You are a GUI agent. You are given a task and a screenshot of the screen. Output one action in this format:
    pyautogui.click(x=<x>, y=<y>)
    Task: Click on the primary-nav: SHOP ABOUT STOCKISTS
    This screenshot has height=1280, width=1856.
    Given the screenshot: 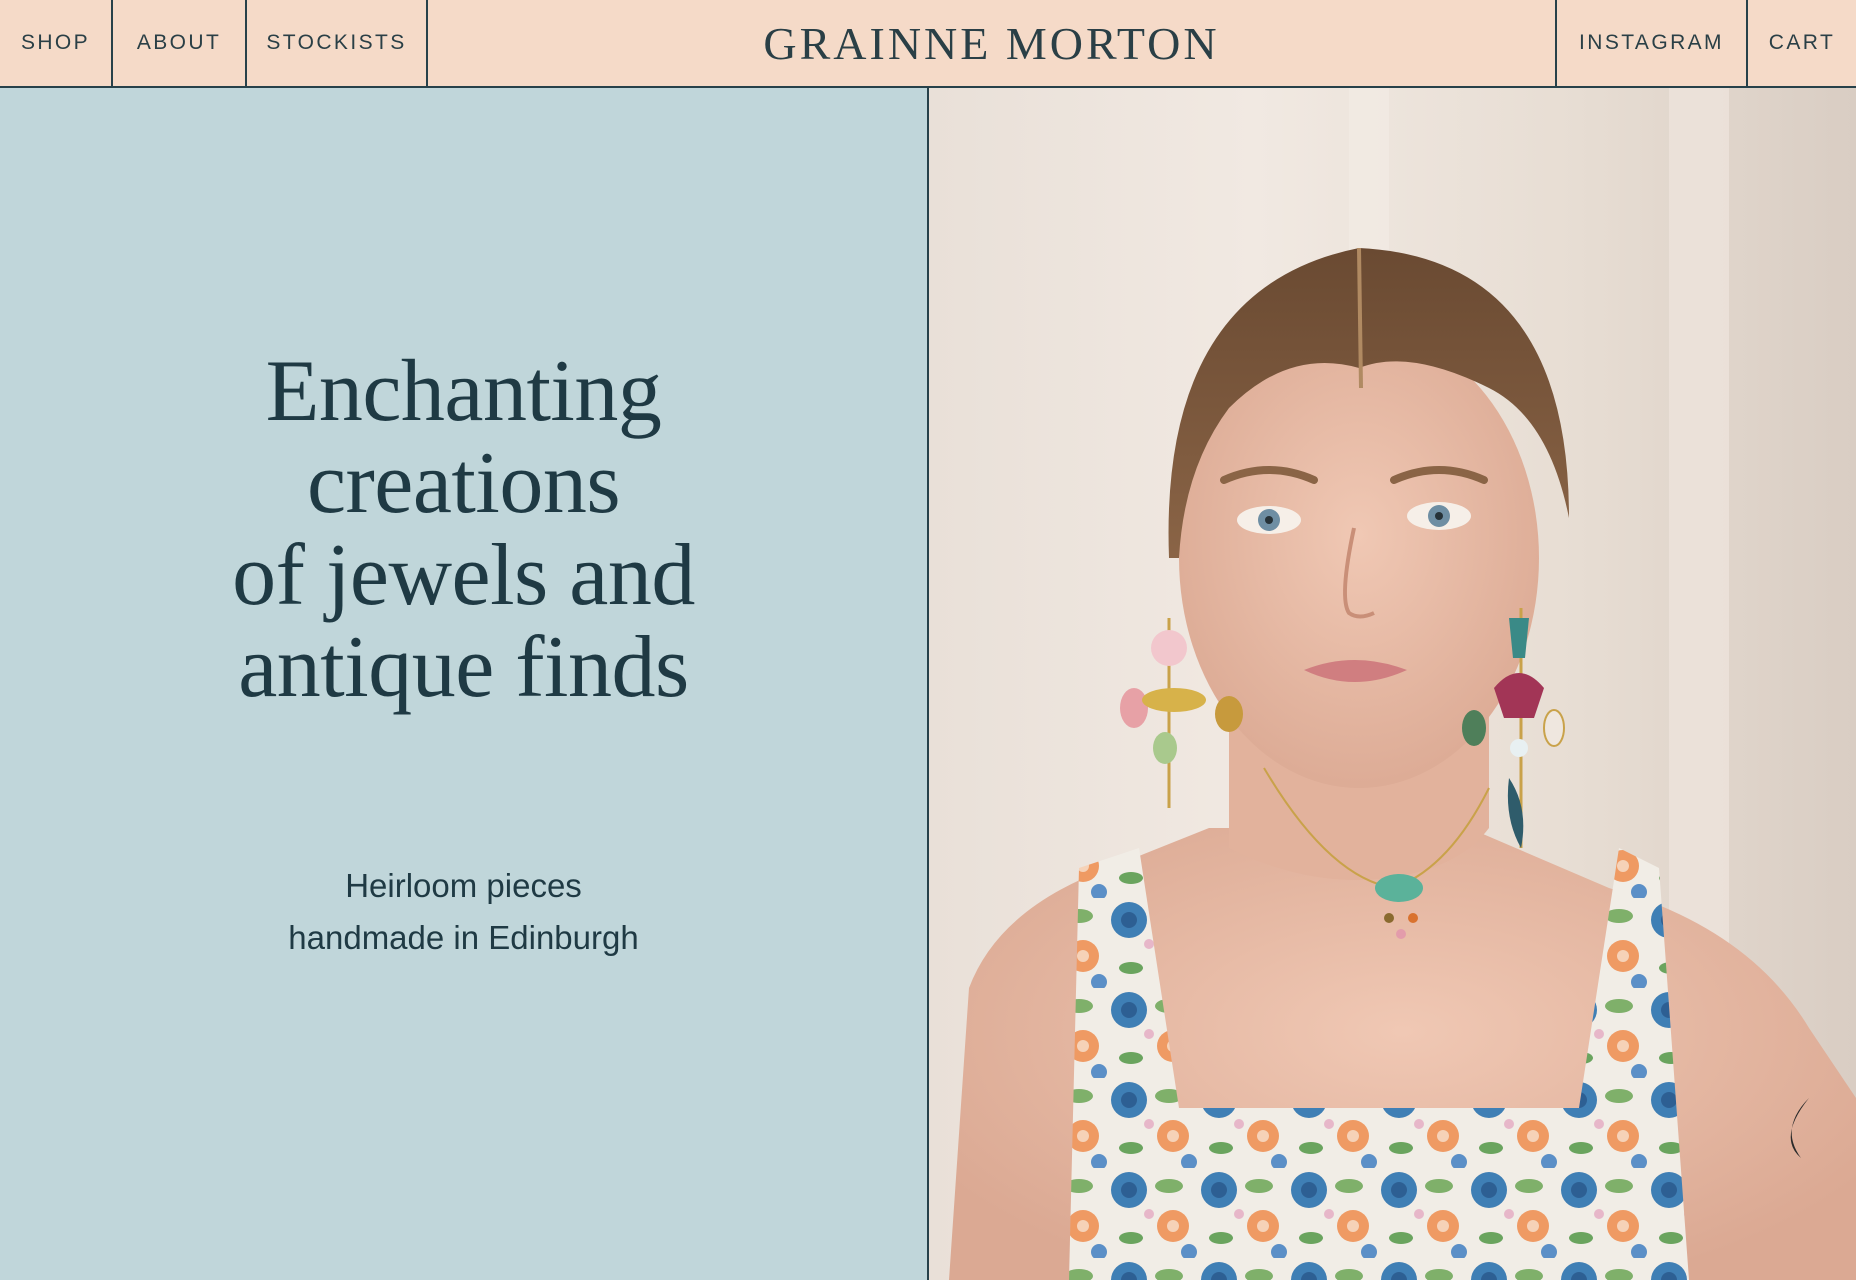 What is the action you would take?
    pyautogui.click(x=214, y=43)
    